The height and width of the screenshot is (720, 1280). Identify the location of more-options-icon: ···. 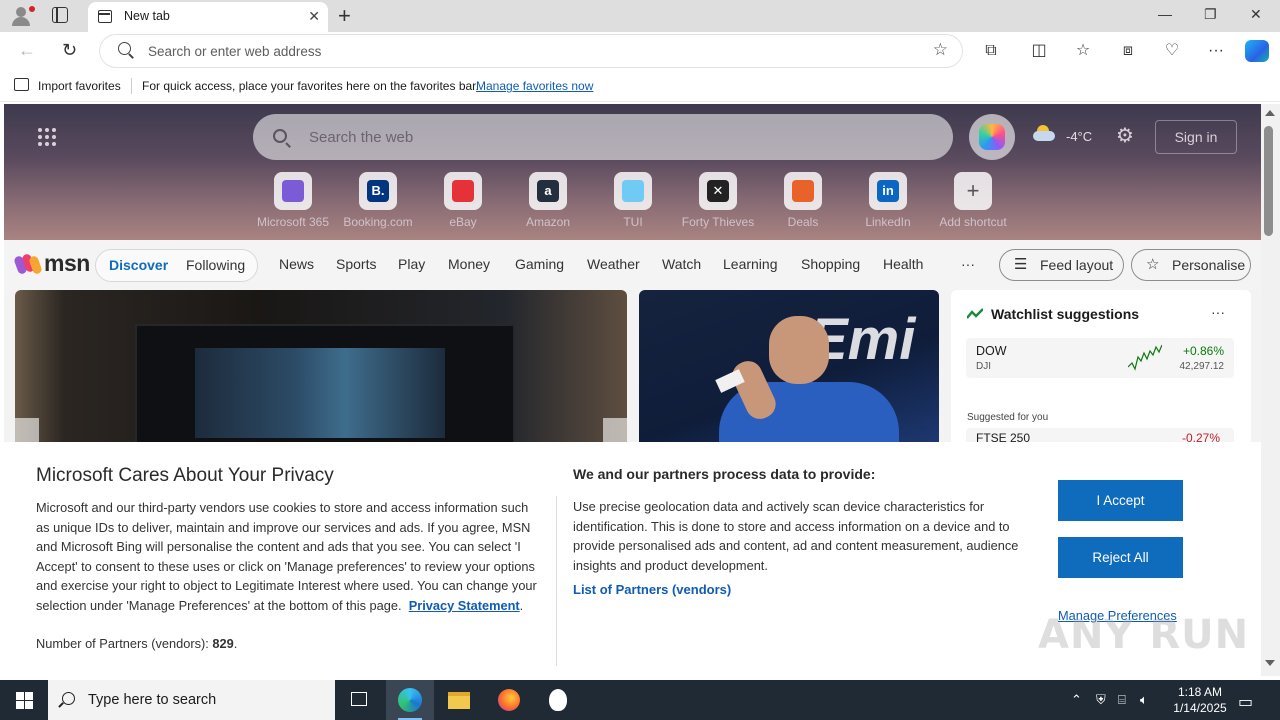
(1218, 312).